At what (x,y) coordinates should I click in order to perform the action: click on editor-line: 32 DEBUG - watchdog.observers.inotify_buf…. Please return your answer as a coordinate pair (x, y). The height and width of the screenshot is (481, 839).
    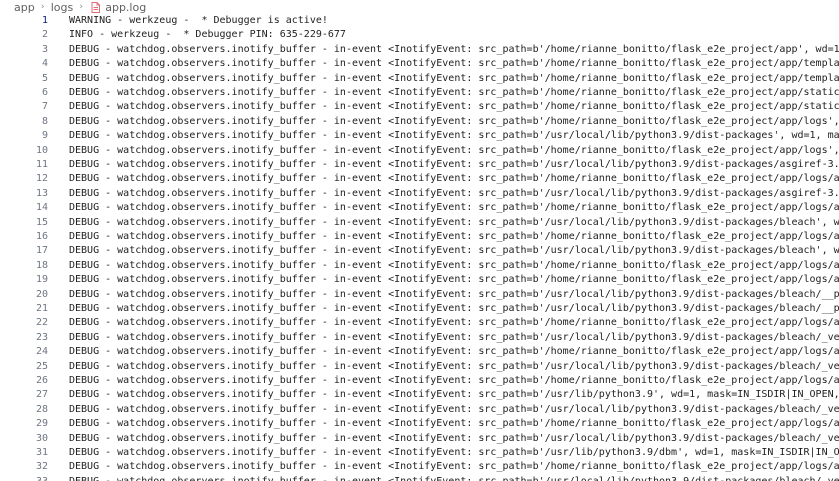
    Looking at the image, I should click on (419, 467).